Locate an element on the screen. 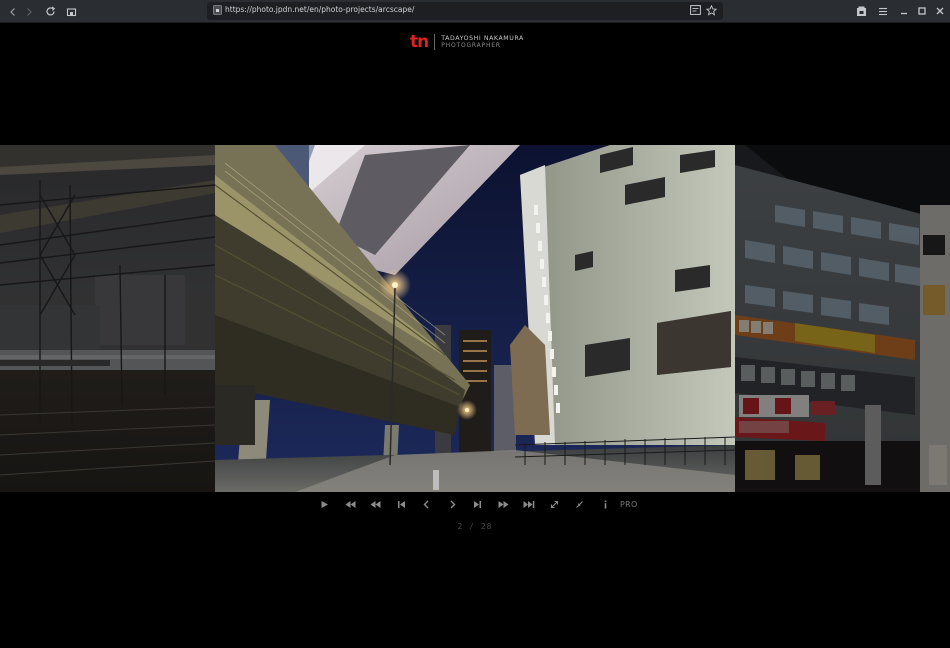 This screenshot has height=648, width=950. last-photo-button is located at coordinates (478, 504).